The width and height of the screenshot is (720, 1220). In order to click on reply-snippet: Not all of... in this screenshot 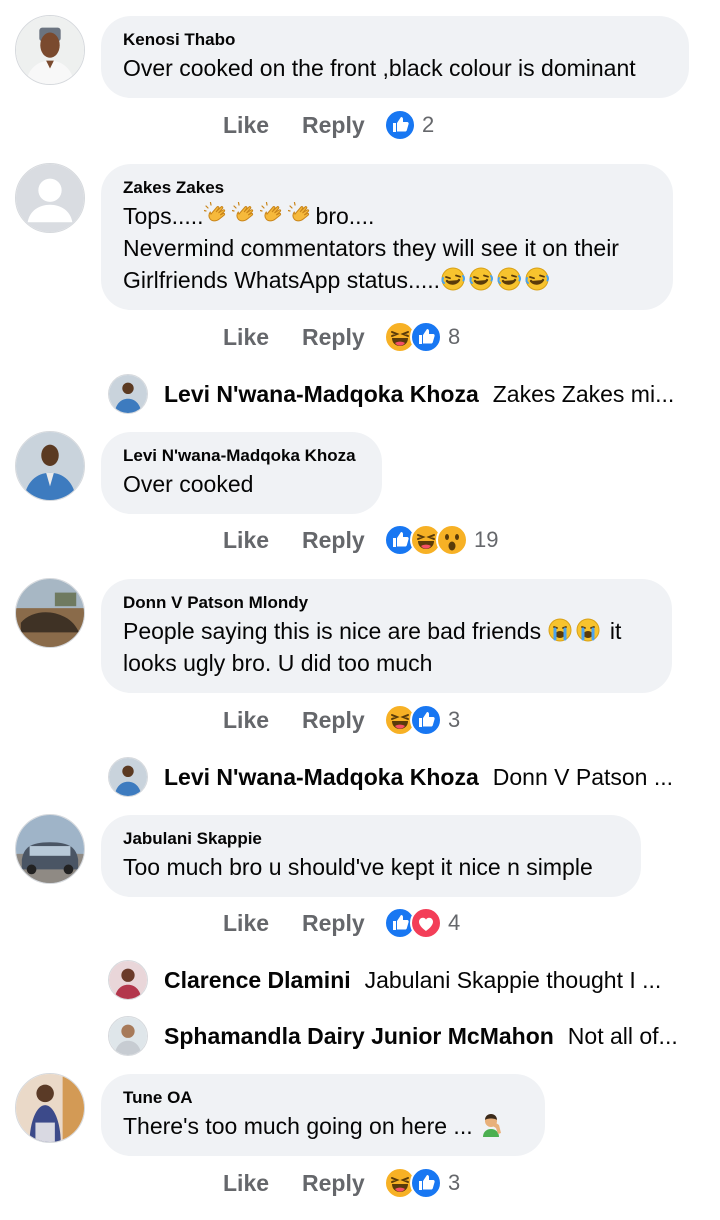, I will do `click(622, 1035)`.